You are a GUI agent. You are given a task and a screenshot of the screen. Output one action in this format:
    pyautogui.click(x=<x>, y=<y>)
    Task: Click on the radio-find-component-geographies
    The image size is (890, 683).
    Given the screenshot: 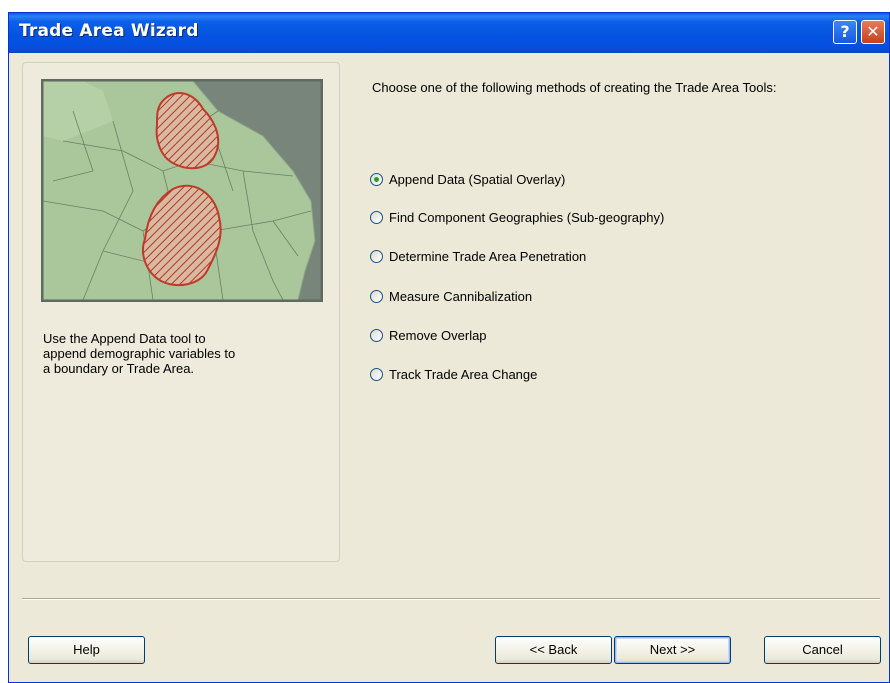 What is the action you would take?
    pyautogui.click(x=376, y=217)
    